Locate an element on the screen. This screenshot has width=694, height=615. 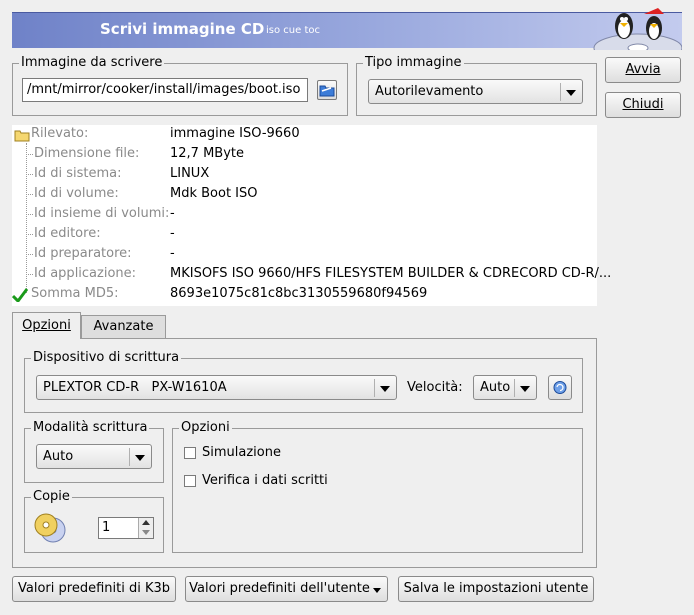
k3b-defaults-button: Valori predefiniti di K3b is located at coordinates (94, 589).